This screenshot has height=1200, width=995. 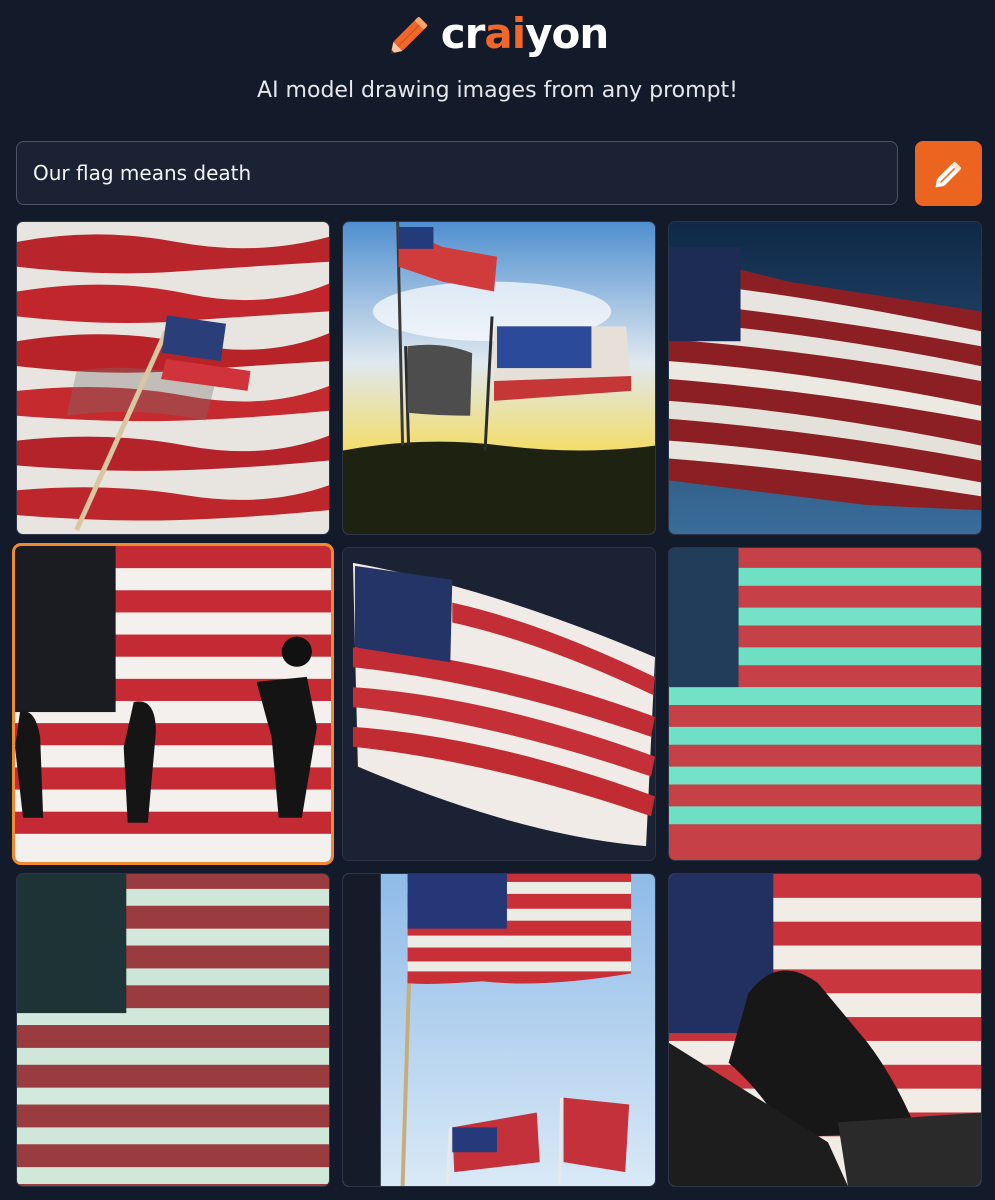 I want to click on tagline: AI model drawing images from any prompt!, so click(x=497, y=90).